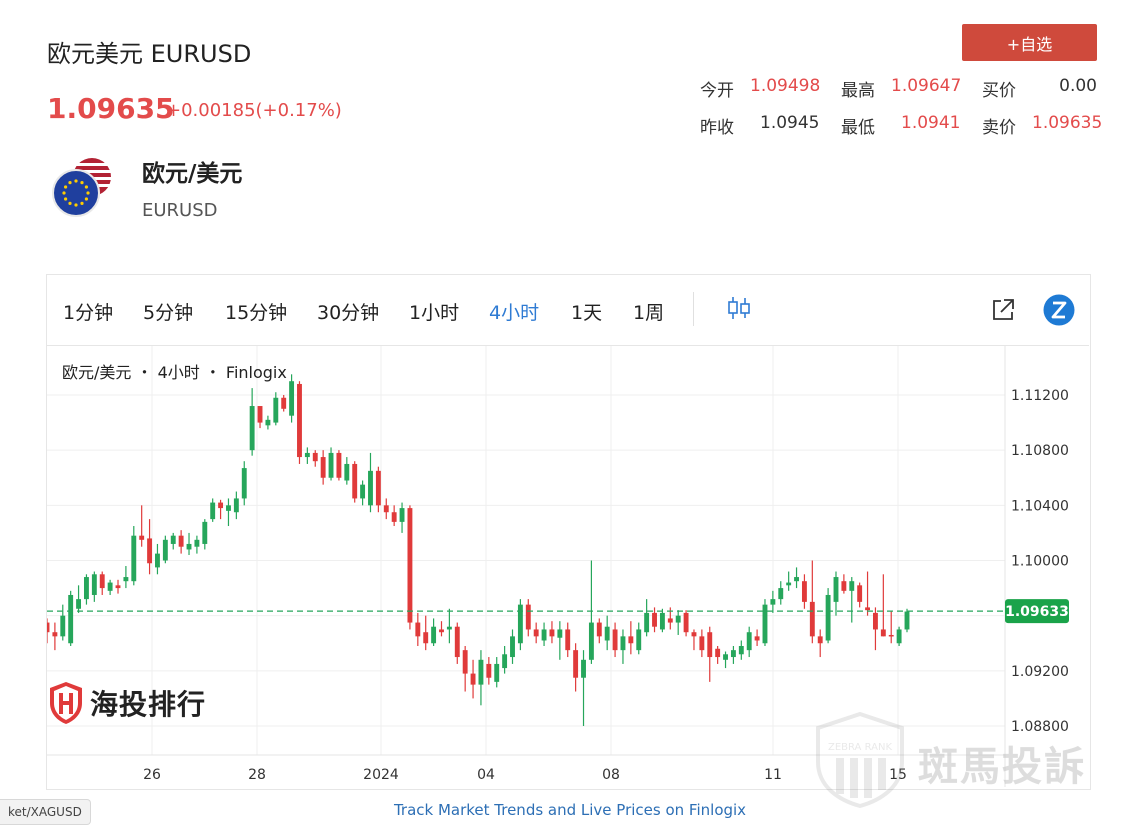 Image resolution: width=1140 pixels, height=826 pixels. What do you see at coordinates (486, 775) in the screenshot?
I see `x-tick-label: 04` at bounding box center [486, 775].